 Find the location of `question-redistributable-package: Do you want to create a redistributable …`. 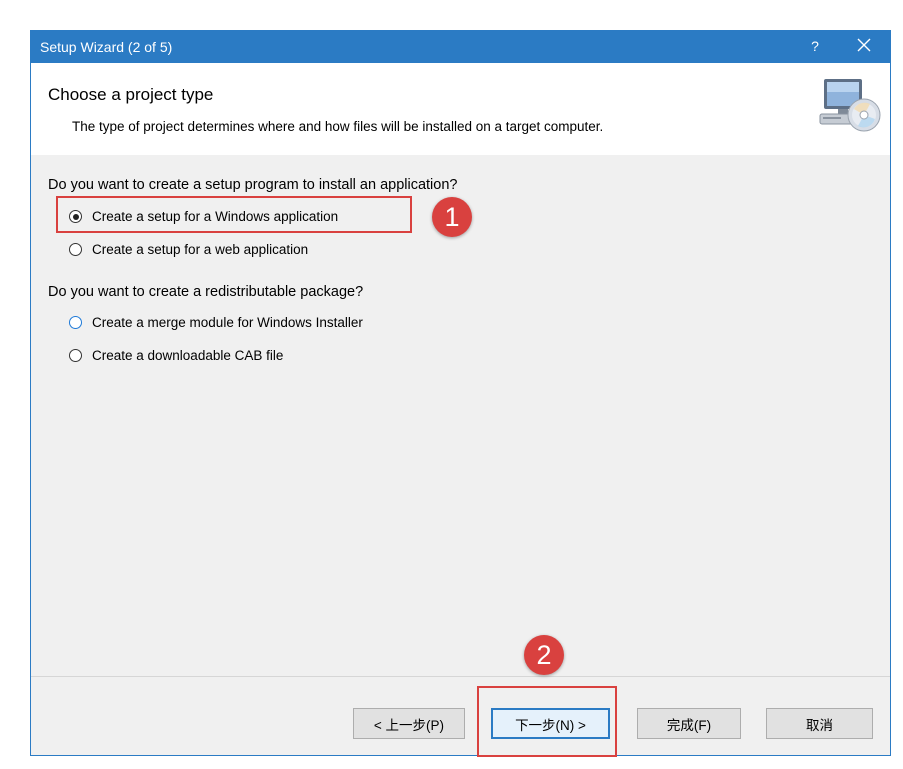

question-redistributable-package: Do you want to create a redistributable … is located at coordinates (206, 292).